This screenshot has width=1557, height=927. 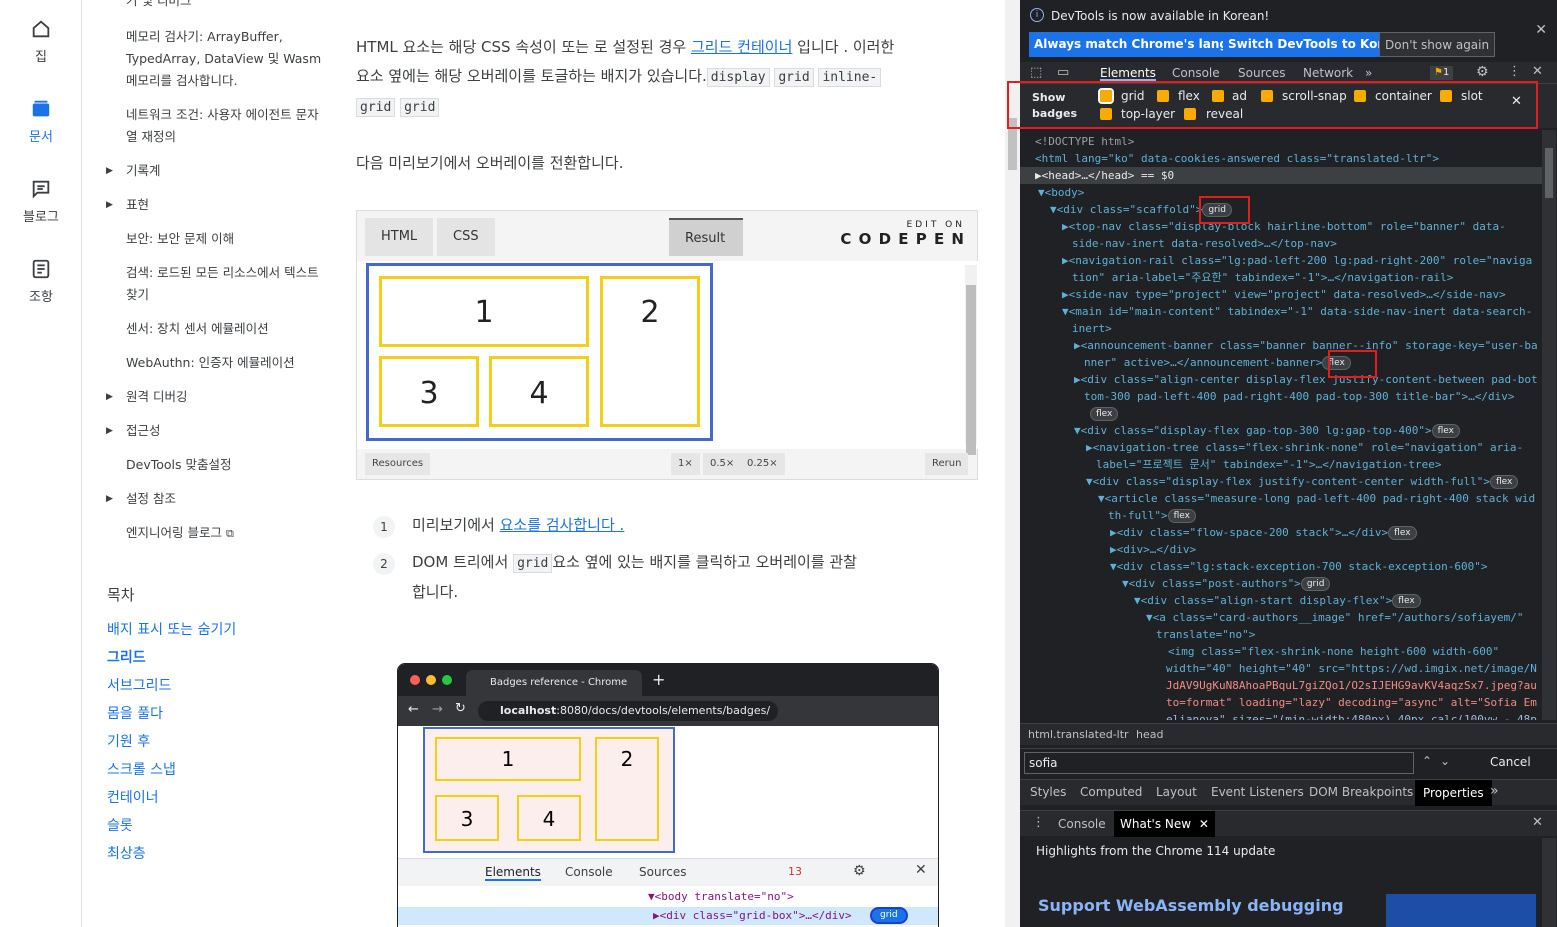 I want to click on toc-item: 기원 후, so click(x=128, y=741).